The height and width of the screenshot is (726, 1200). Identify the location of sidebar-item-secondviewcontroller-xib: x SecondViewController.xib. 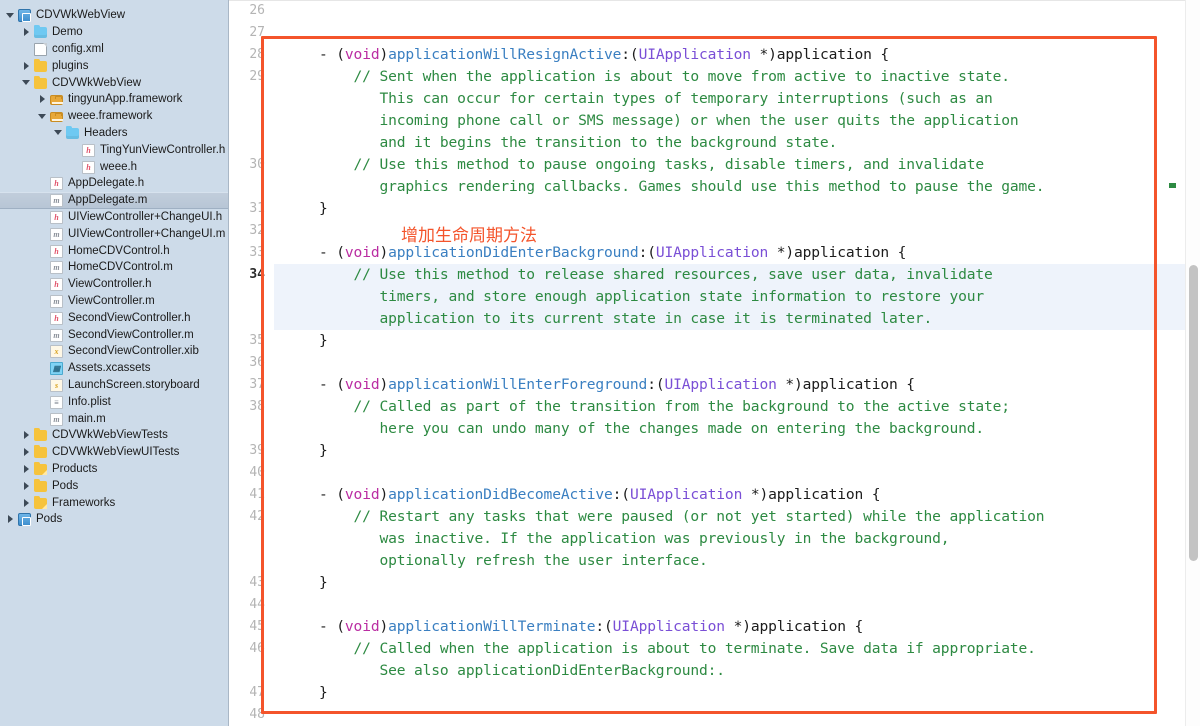
(114, 351).